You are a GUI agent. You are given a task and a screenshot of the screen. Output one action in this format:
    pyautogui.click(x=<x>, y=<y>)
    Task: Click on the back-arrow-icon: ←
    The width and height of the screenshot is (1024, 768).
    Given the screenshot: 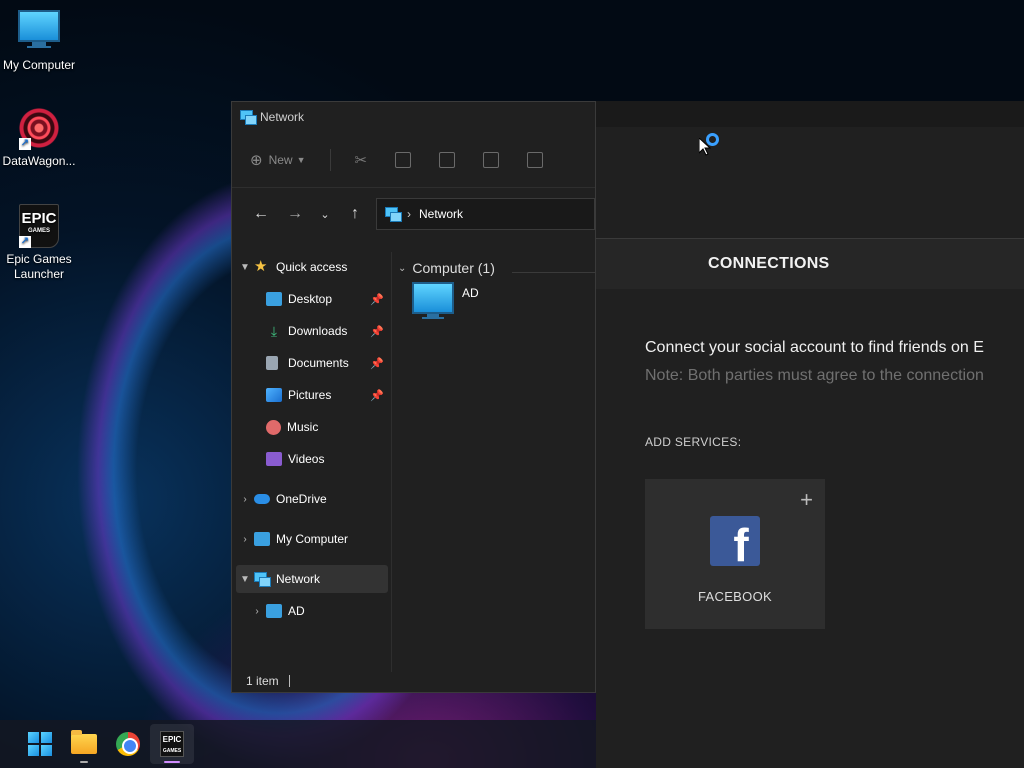 What is the action you would take?
    pyautogui.click(x=261, y=214)
    